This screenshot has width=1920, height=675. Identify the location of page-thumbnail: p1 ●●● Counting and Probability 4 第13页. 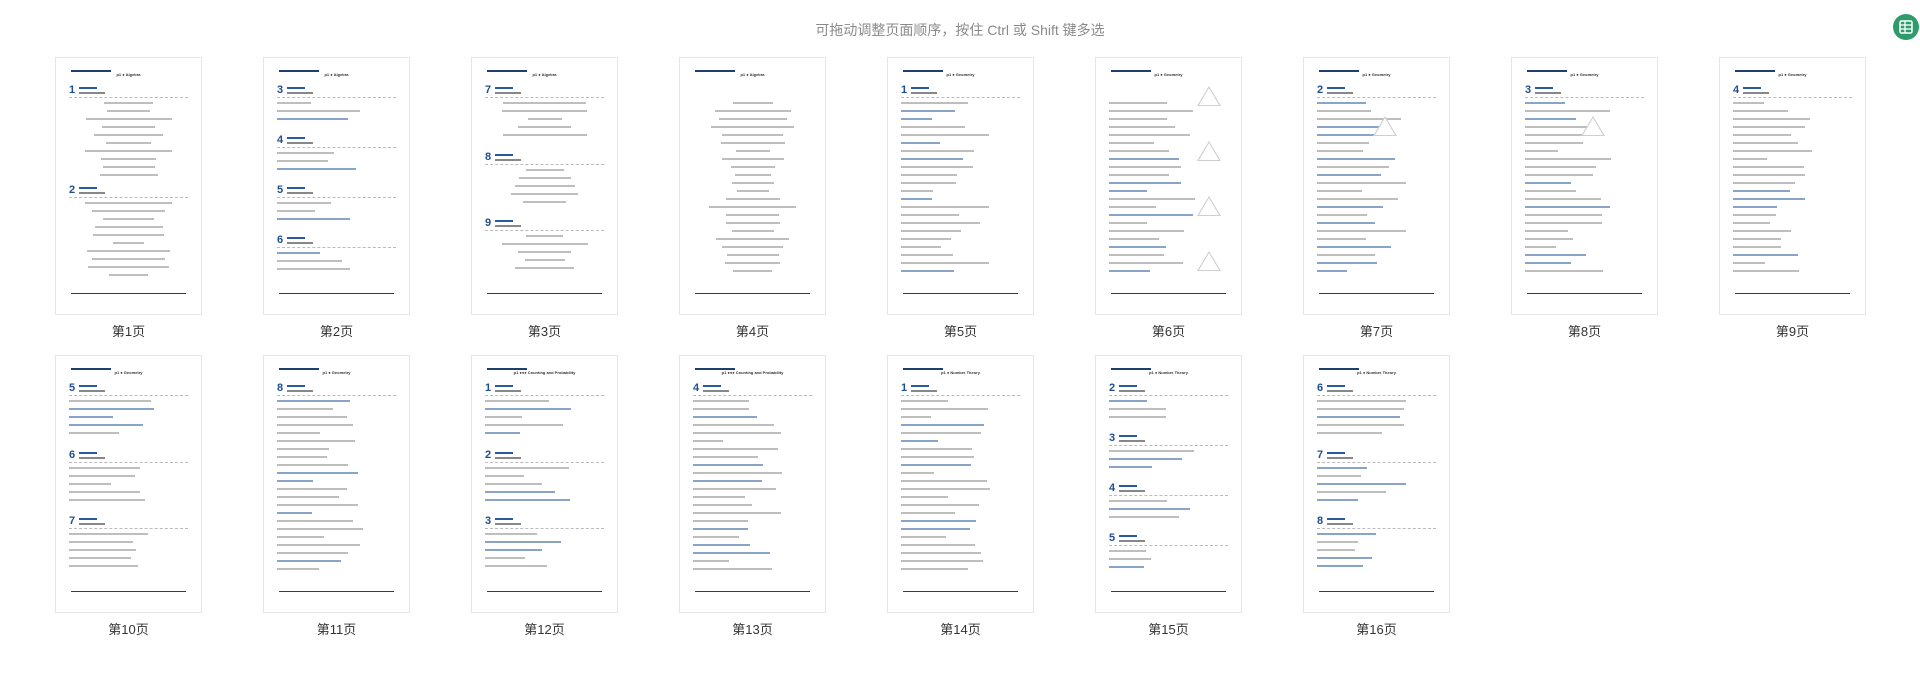
(752, 496).